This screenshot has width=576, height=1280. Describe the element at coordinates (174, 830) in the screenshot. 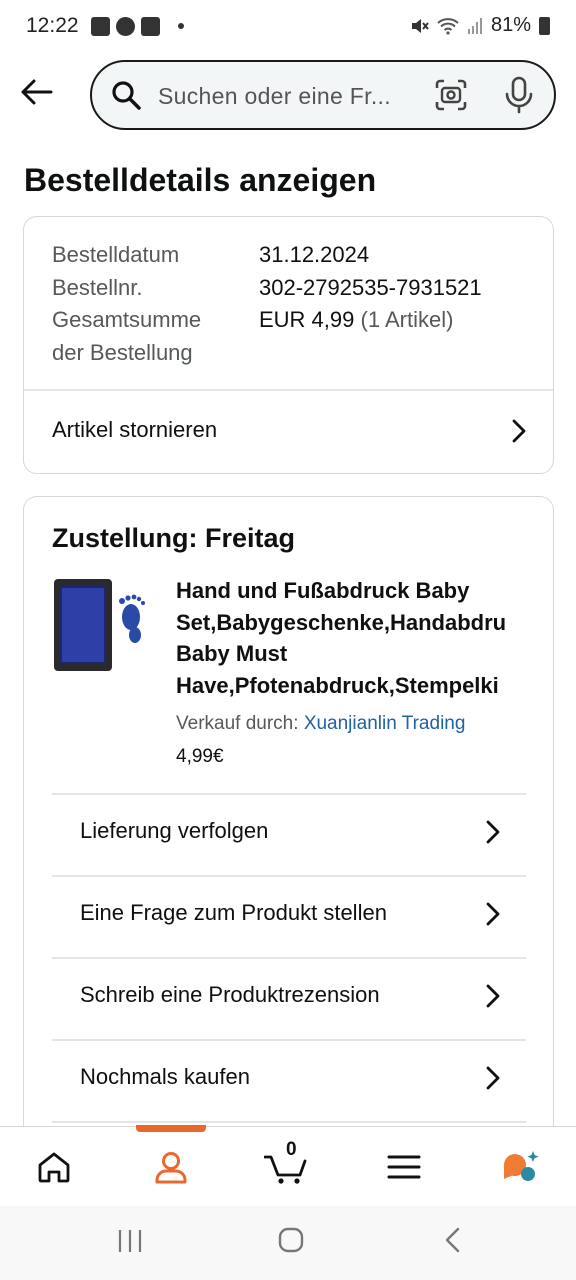

I see `track-delivery-label: Lieferung verfolgen` at that location.